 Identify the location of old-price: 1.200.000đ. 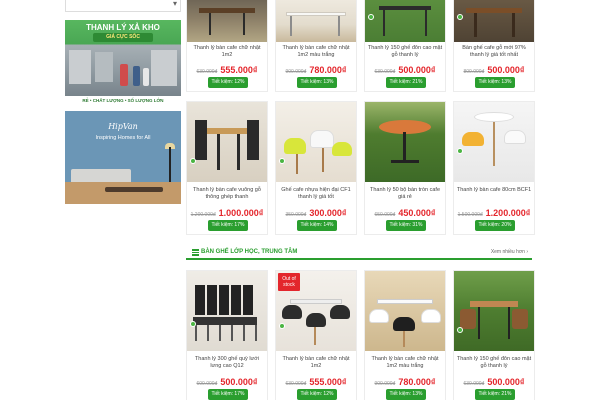
(203, 215).